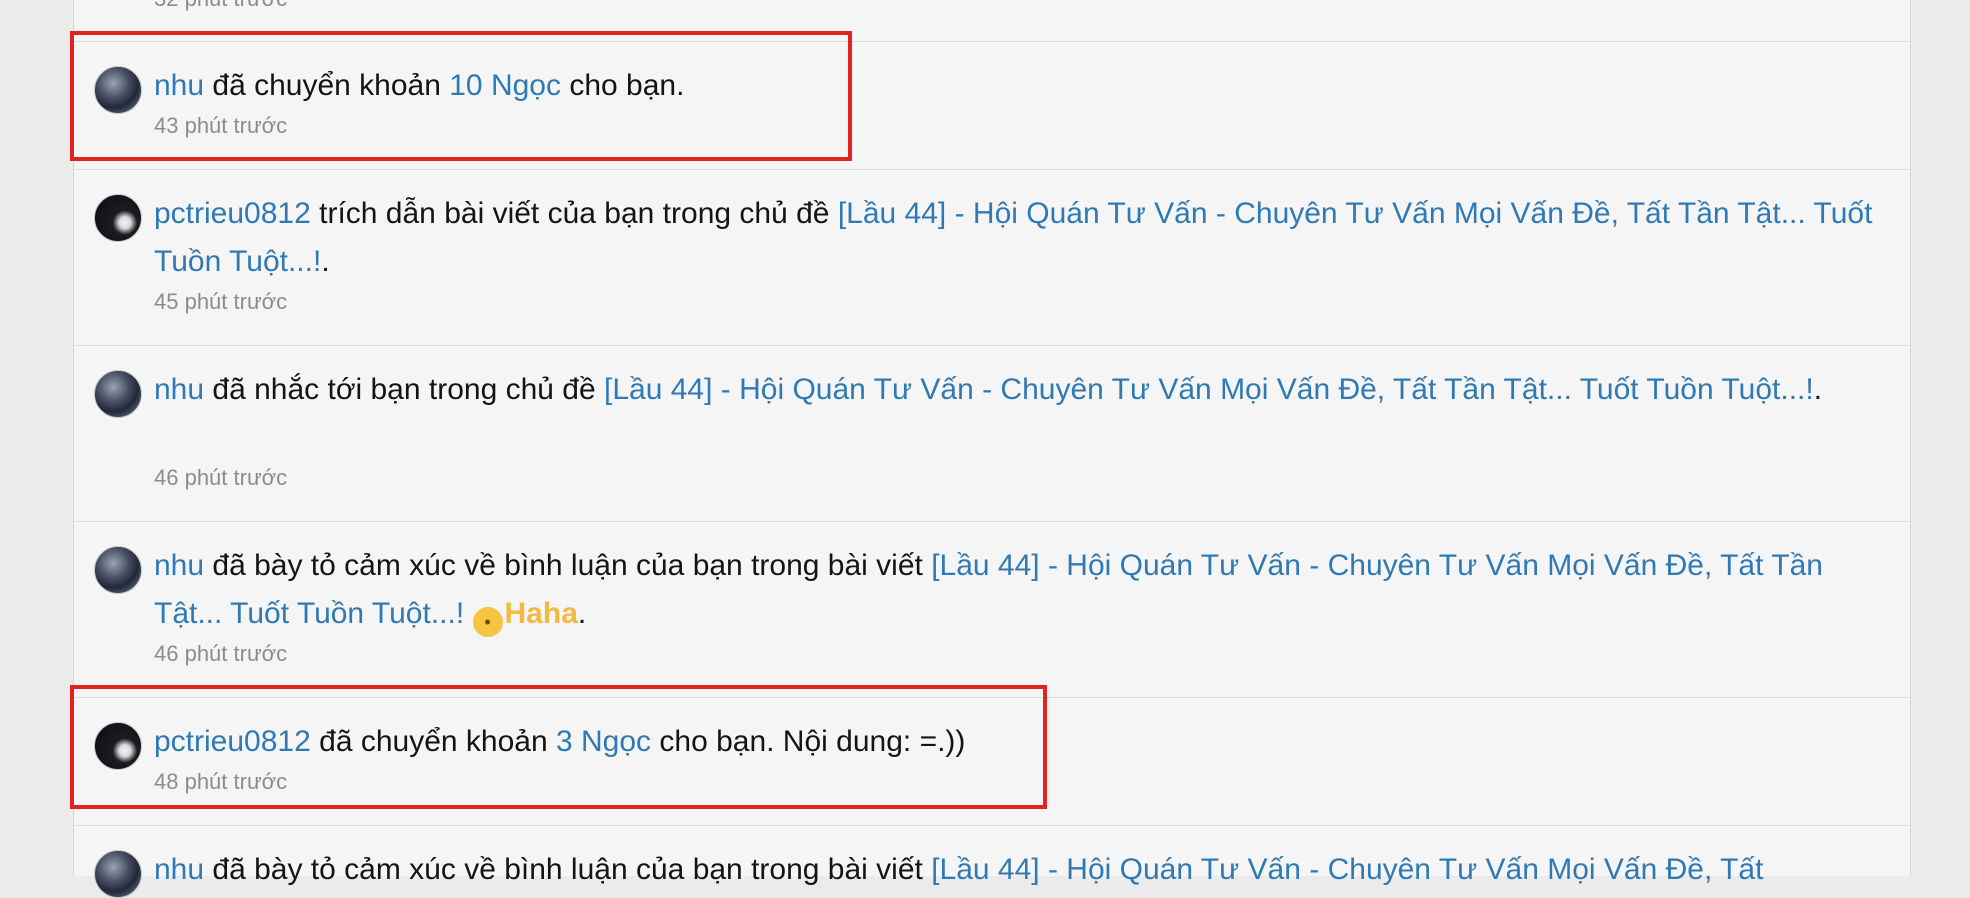 Image resolution: width=1970 pixels, height=898 pixels. Describe the element at coordinates (232, 213) in the screenshot. I see `user-link: pctrieu0812` at that location.